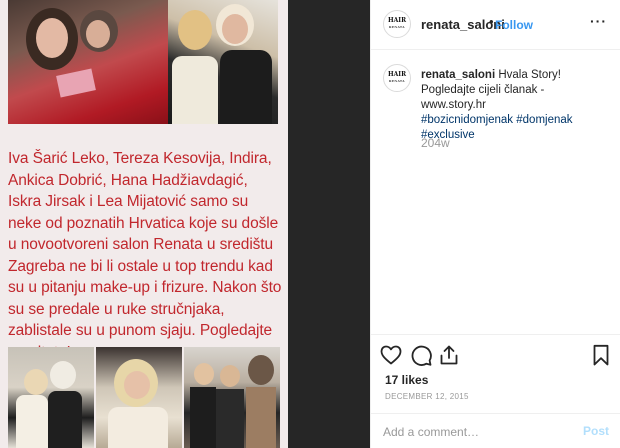 The width and height of the screenshot is (620, 448). What do you see at coordinates (232, 397) in the screenshot?
I see `photo-bottom-right` at bounding box center [232, 397].